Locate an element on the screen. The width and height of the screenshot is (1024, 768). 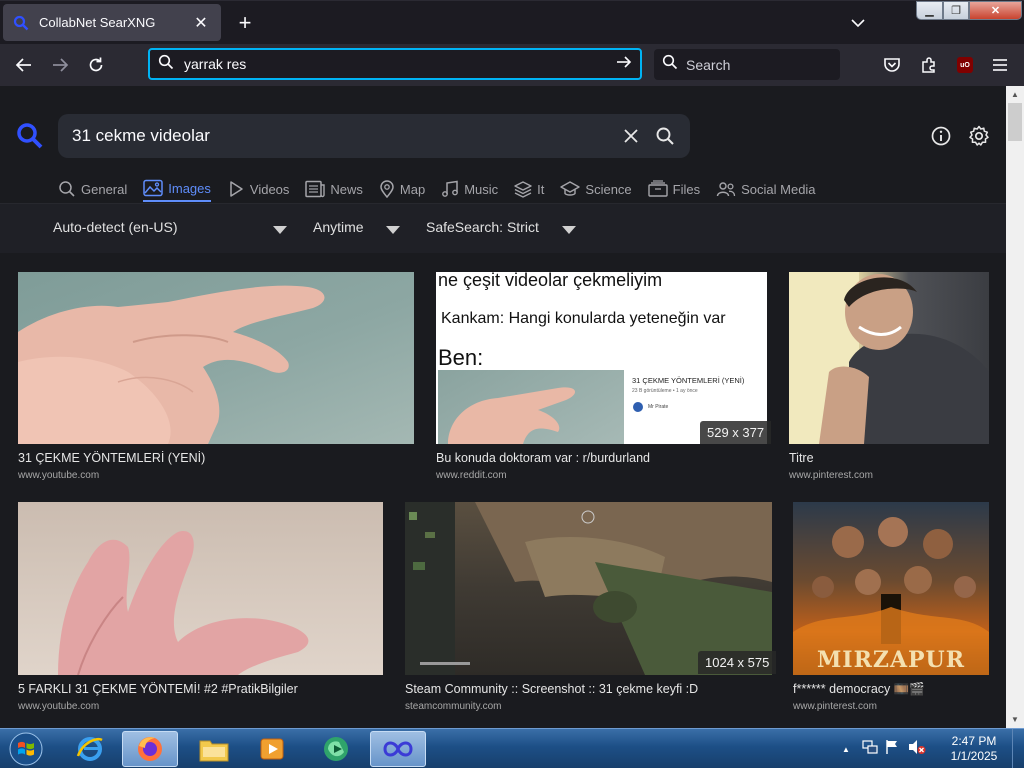
result-url: www.reddit.com is located at coordinates (471, 475).